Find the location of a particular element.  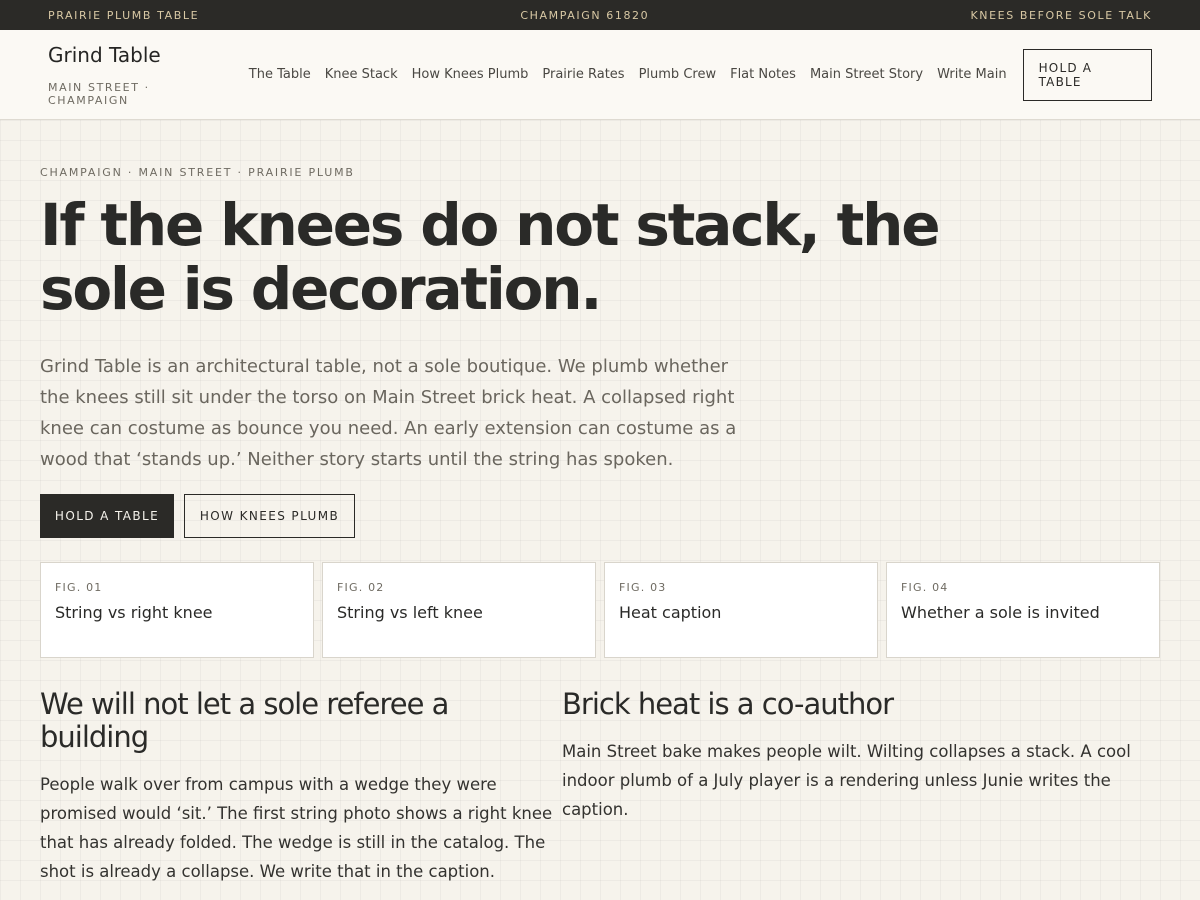

figure-number: FIG. 01 is located at coordinates (79, 587).